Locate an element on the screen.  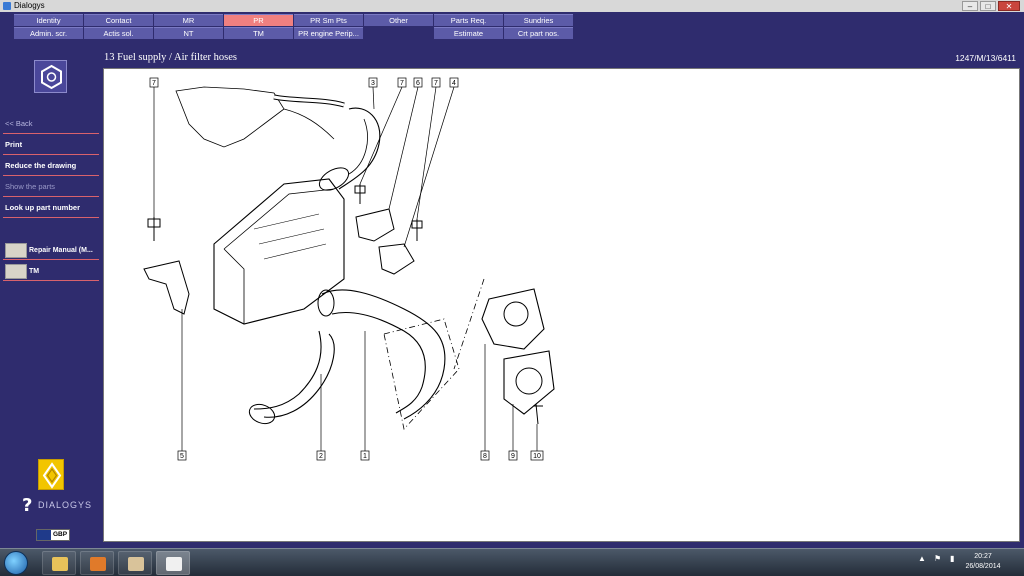
menu-admin-scr: Admin. scr. is located at coordinates (48, 33).